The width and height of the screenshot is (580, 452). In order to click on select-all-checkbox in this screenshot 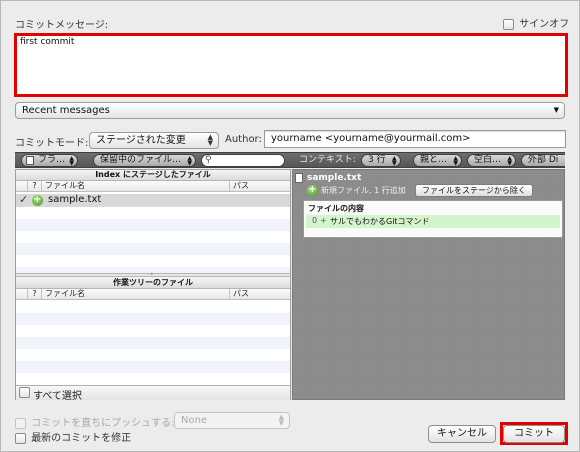, I will do `click(24, 392)`.